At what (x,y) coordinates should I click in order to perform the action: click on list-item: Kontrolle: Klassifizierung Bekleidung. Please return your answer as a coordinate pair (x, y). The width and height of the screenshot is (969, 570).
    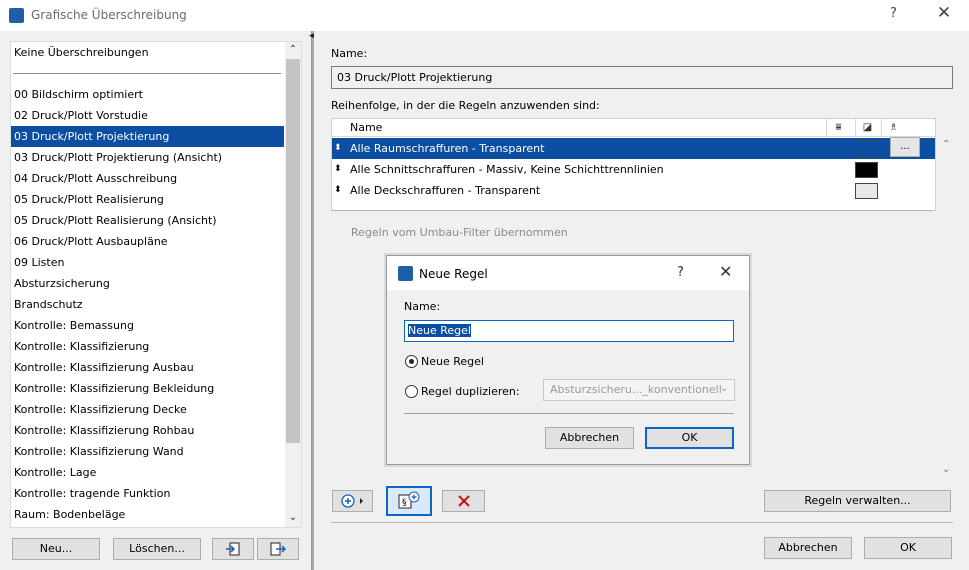
    Looking at the image, I should click on (147, 388).